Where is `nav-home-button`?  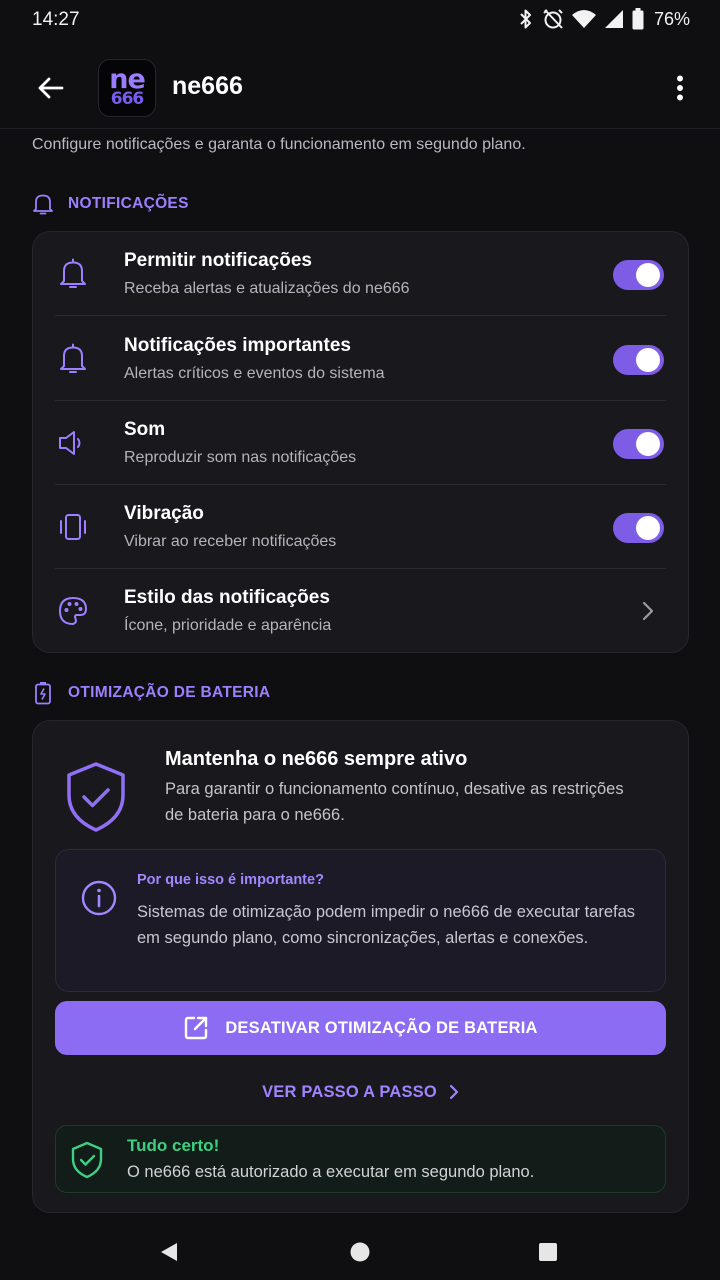
nav-home-button is located at coordinates (360, 1252).